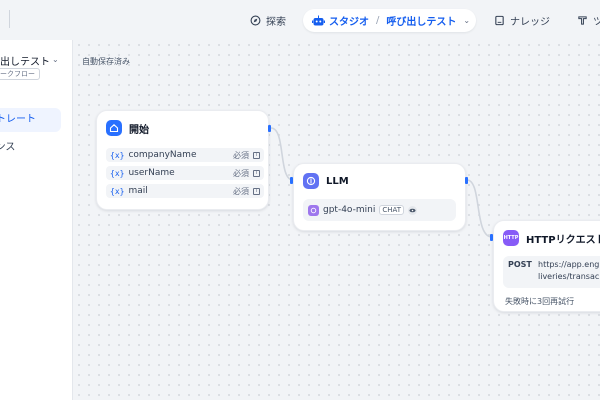 The image size is (600, 400). Describe the element at coordinates (269, 128) in the screenshot. I see `start-output-handle` at that location.